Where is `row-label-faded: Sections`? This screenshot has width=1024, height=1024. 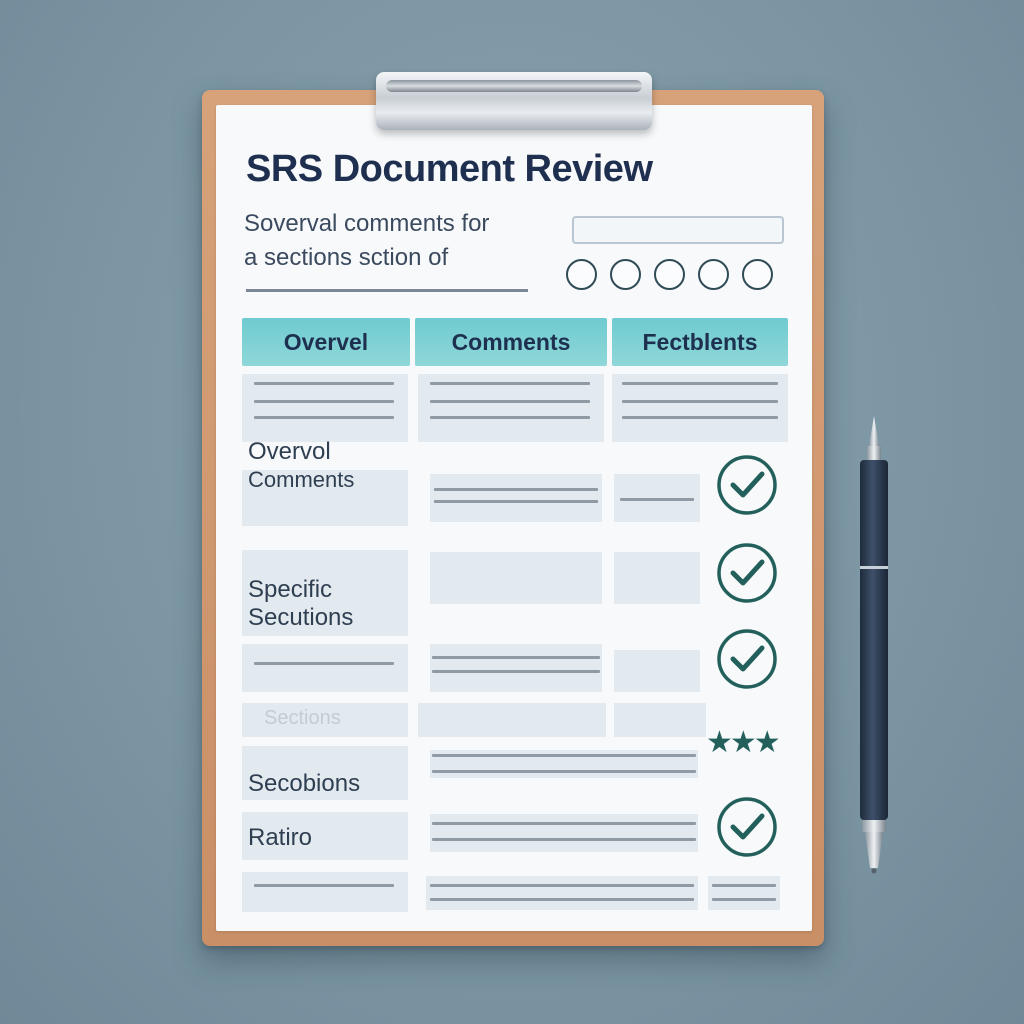 row-label-faded: Sections is located at coordinates (302, 718).